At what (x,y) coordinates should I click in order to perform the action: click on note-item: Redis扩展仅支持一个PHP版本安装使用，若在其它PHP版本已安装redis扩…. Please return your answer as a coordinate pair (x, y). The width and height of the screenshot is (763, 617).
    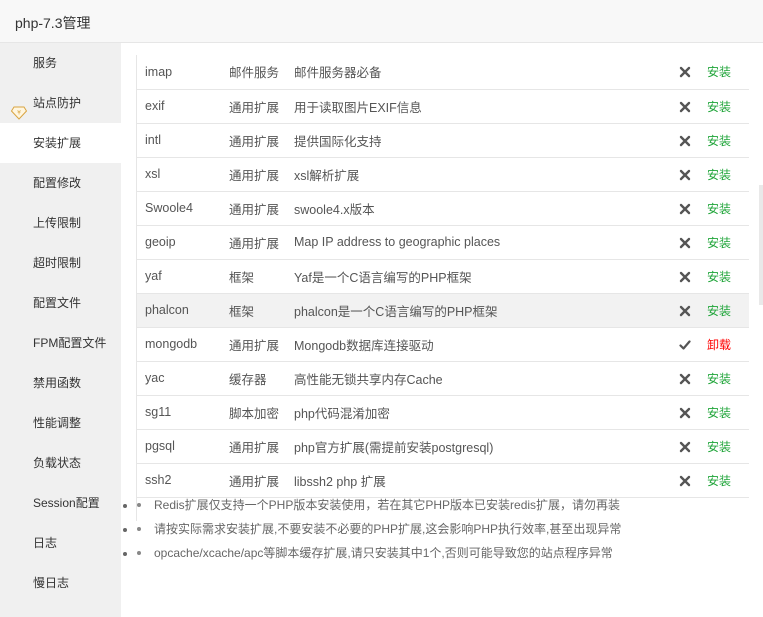
    Looking at the image, I should click on (447, 505).